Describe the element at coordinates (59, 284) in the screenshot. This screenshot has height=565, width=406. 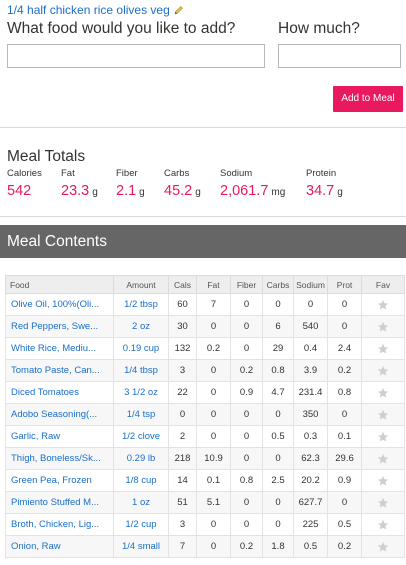
I see `column-header-food: Food` at that location.